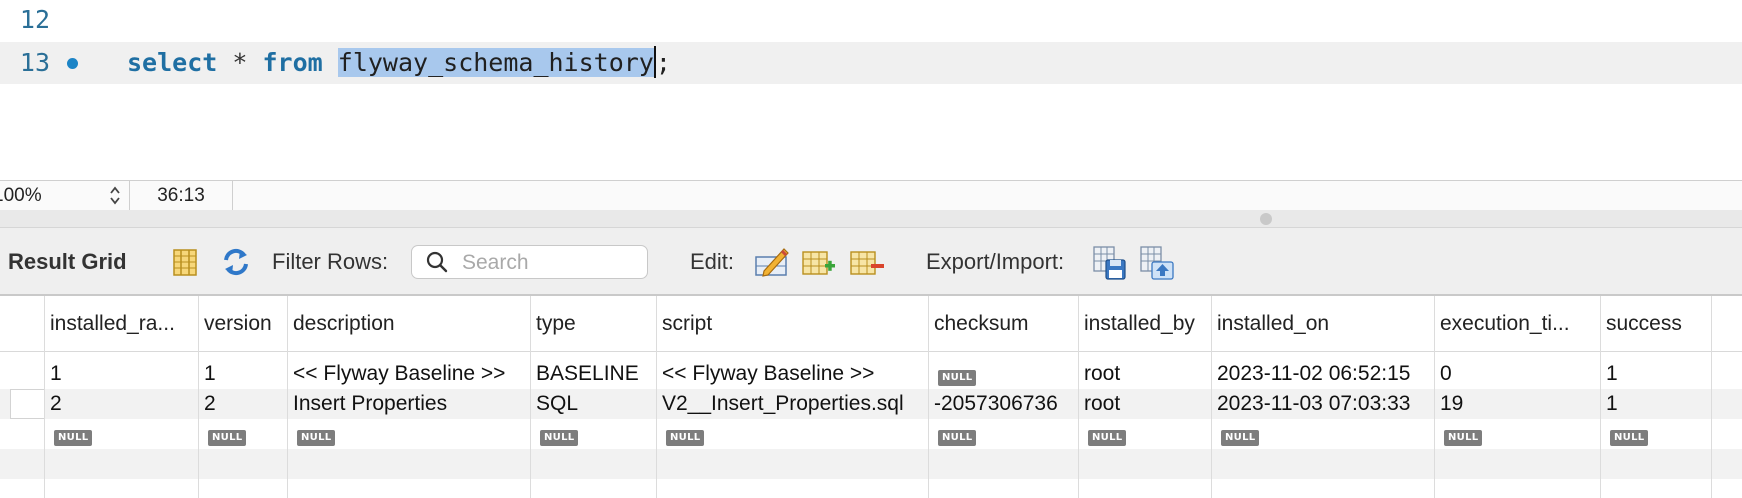 This screenshot has height=498, width=1742. I want to click on code-line: 12, so click(871, 21).